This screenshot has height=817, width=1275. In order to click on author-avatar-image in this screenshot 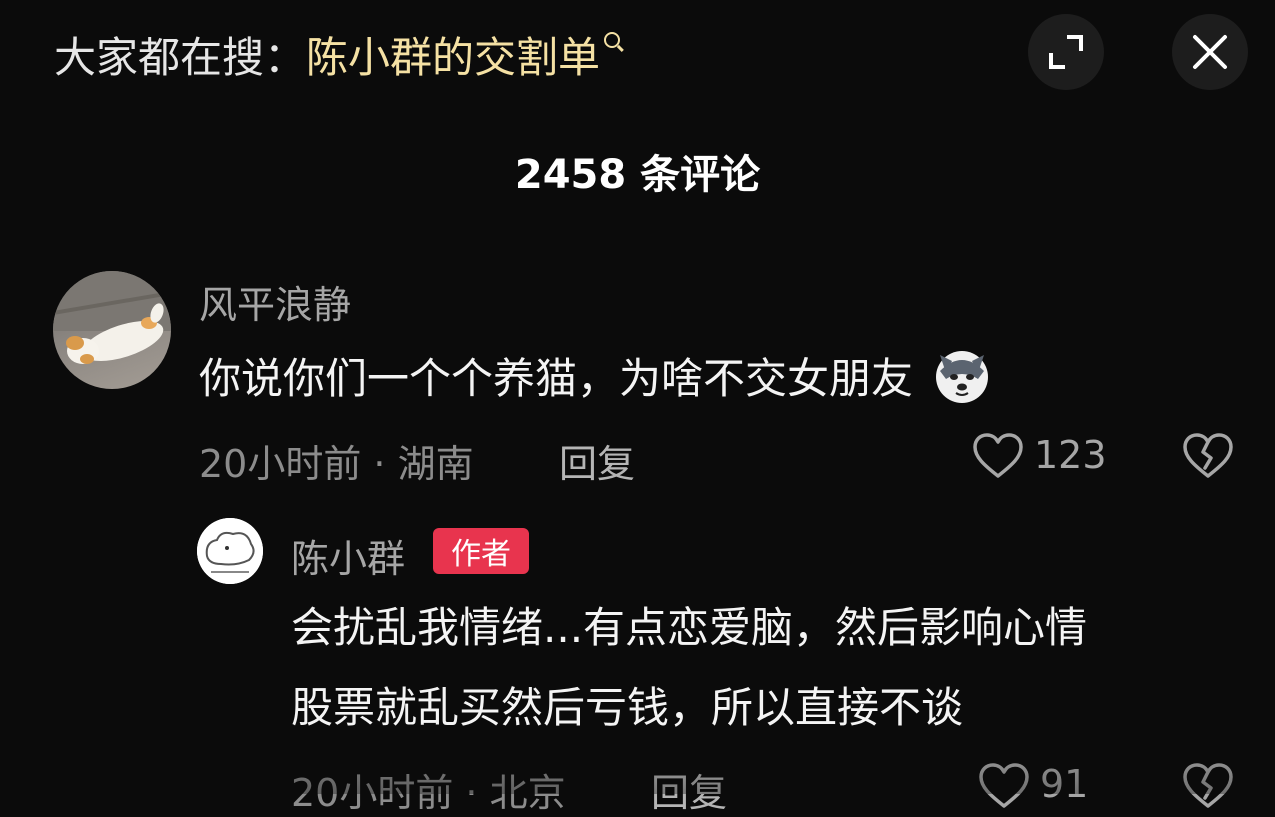, I will do `click(230, 551)`.